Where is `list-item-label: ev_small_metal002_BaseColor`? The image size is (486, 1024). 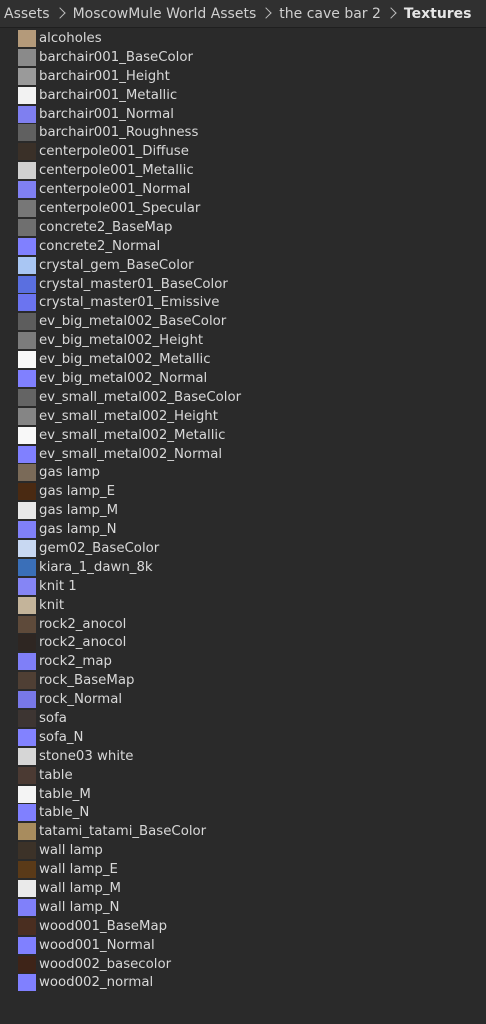 list-item-label: ev_small_metal002_BaseColor is located at coordinates (140, 397).